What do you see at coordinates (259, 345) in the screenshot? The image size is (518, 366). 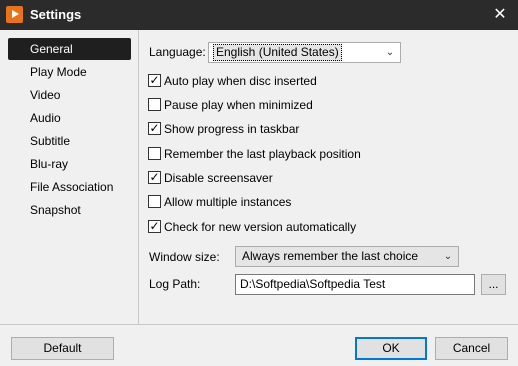 I see `dialog-footer: Default OK Cancel` at bounding box center [259, 345].